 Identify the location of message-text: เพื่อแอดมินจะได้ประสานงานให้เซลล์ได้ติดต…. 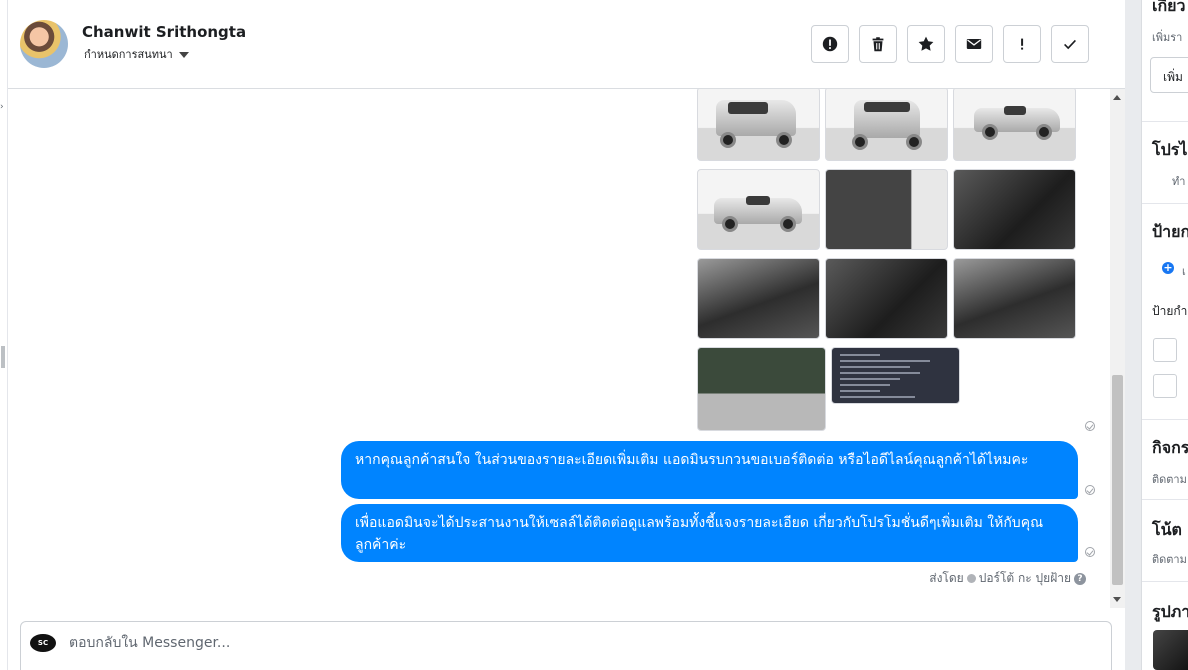
(699, 534).